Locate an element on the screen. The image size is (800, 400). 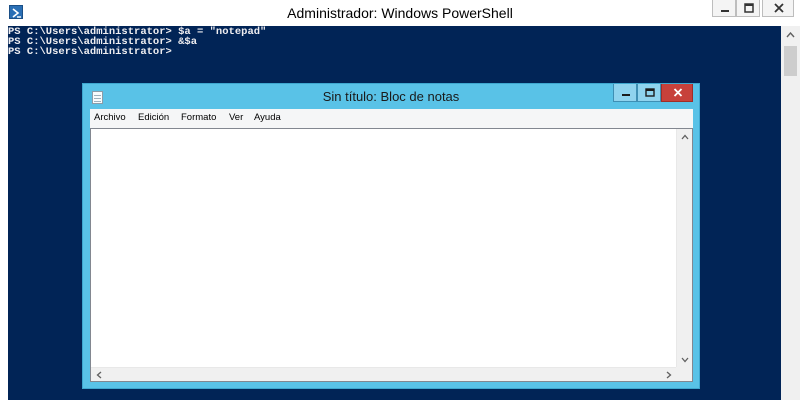
menu-archivo: Archivo is located at coordinates (110, 117).